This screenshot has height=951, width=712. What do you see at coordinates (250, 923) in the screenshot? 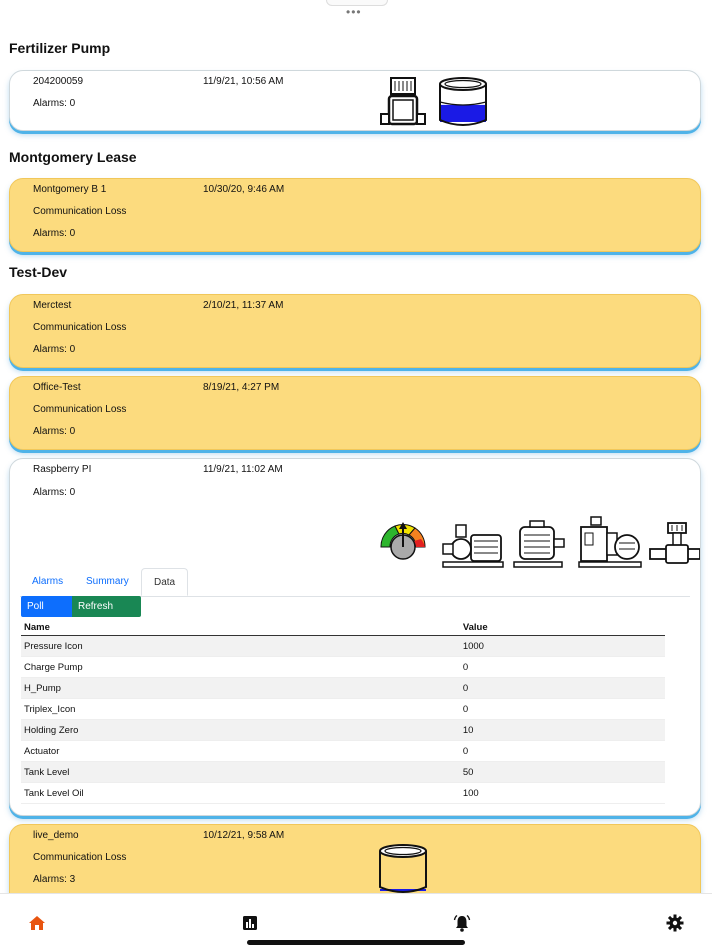
I see `chart-icon` at bounding box center [250, 923].